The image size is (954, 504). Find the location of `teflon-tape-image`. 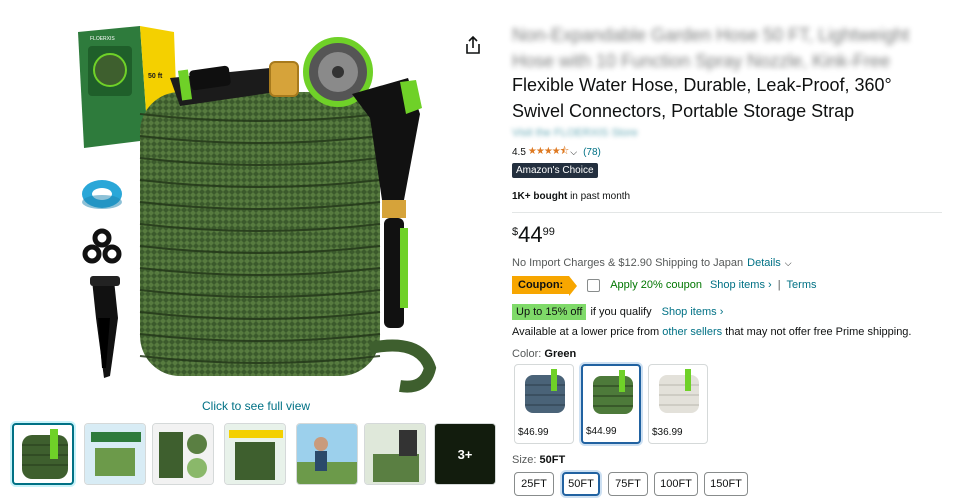

teflon-tape-image is located at coordinates (102, 194).